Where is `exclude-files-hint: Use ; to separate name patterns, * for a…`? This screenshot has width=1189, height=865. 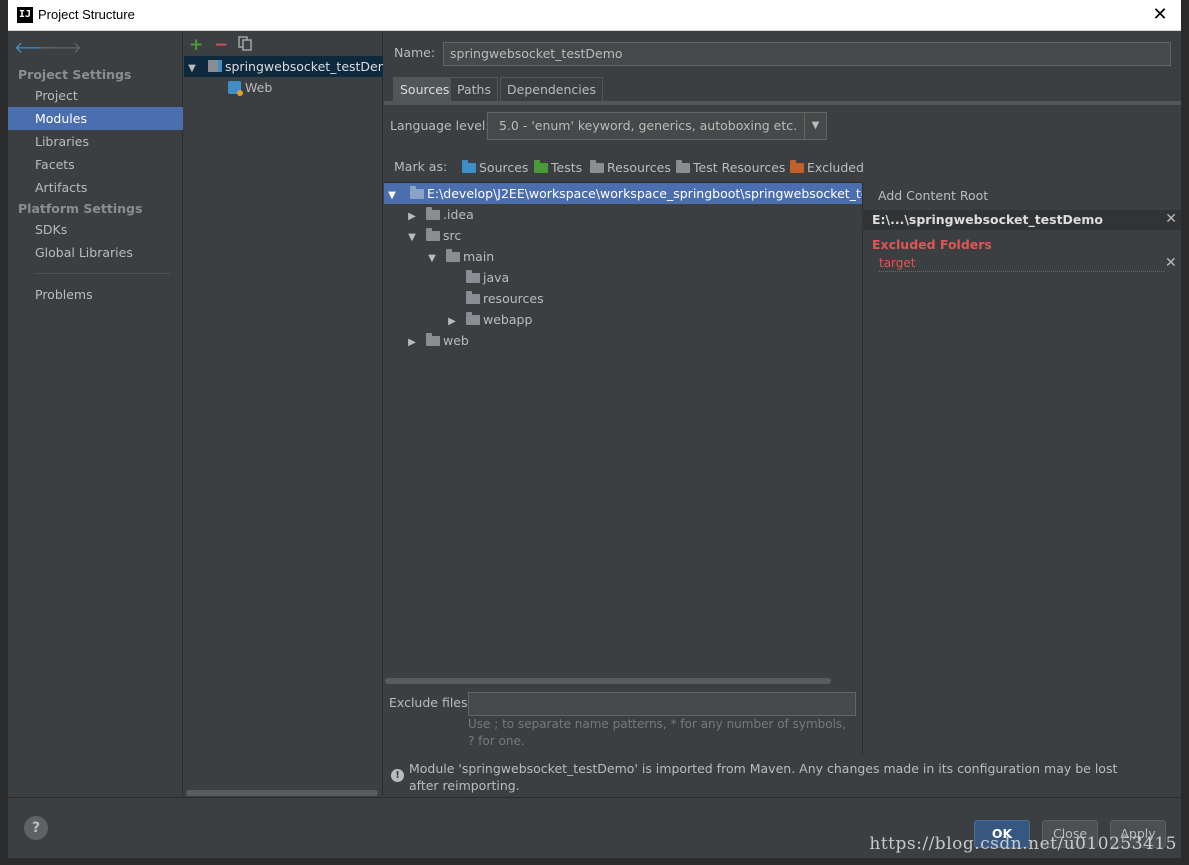
exclude-files-hint: Use ; to separate name patterns, * for a… is located at coordinates (657, 732).